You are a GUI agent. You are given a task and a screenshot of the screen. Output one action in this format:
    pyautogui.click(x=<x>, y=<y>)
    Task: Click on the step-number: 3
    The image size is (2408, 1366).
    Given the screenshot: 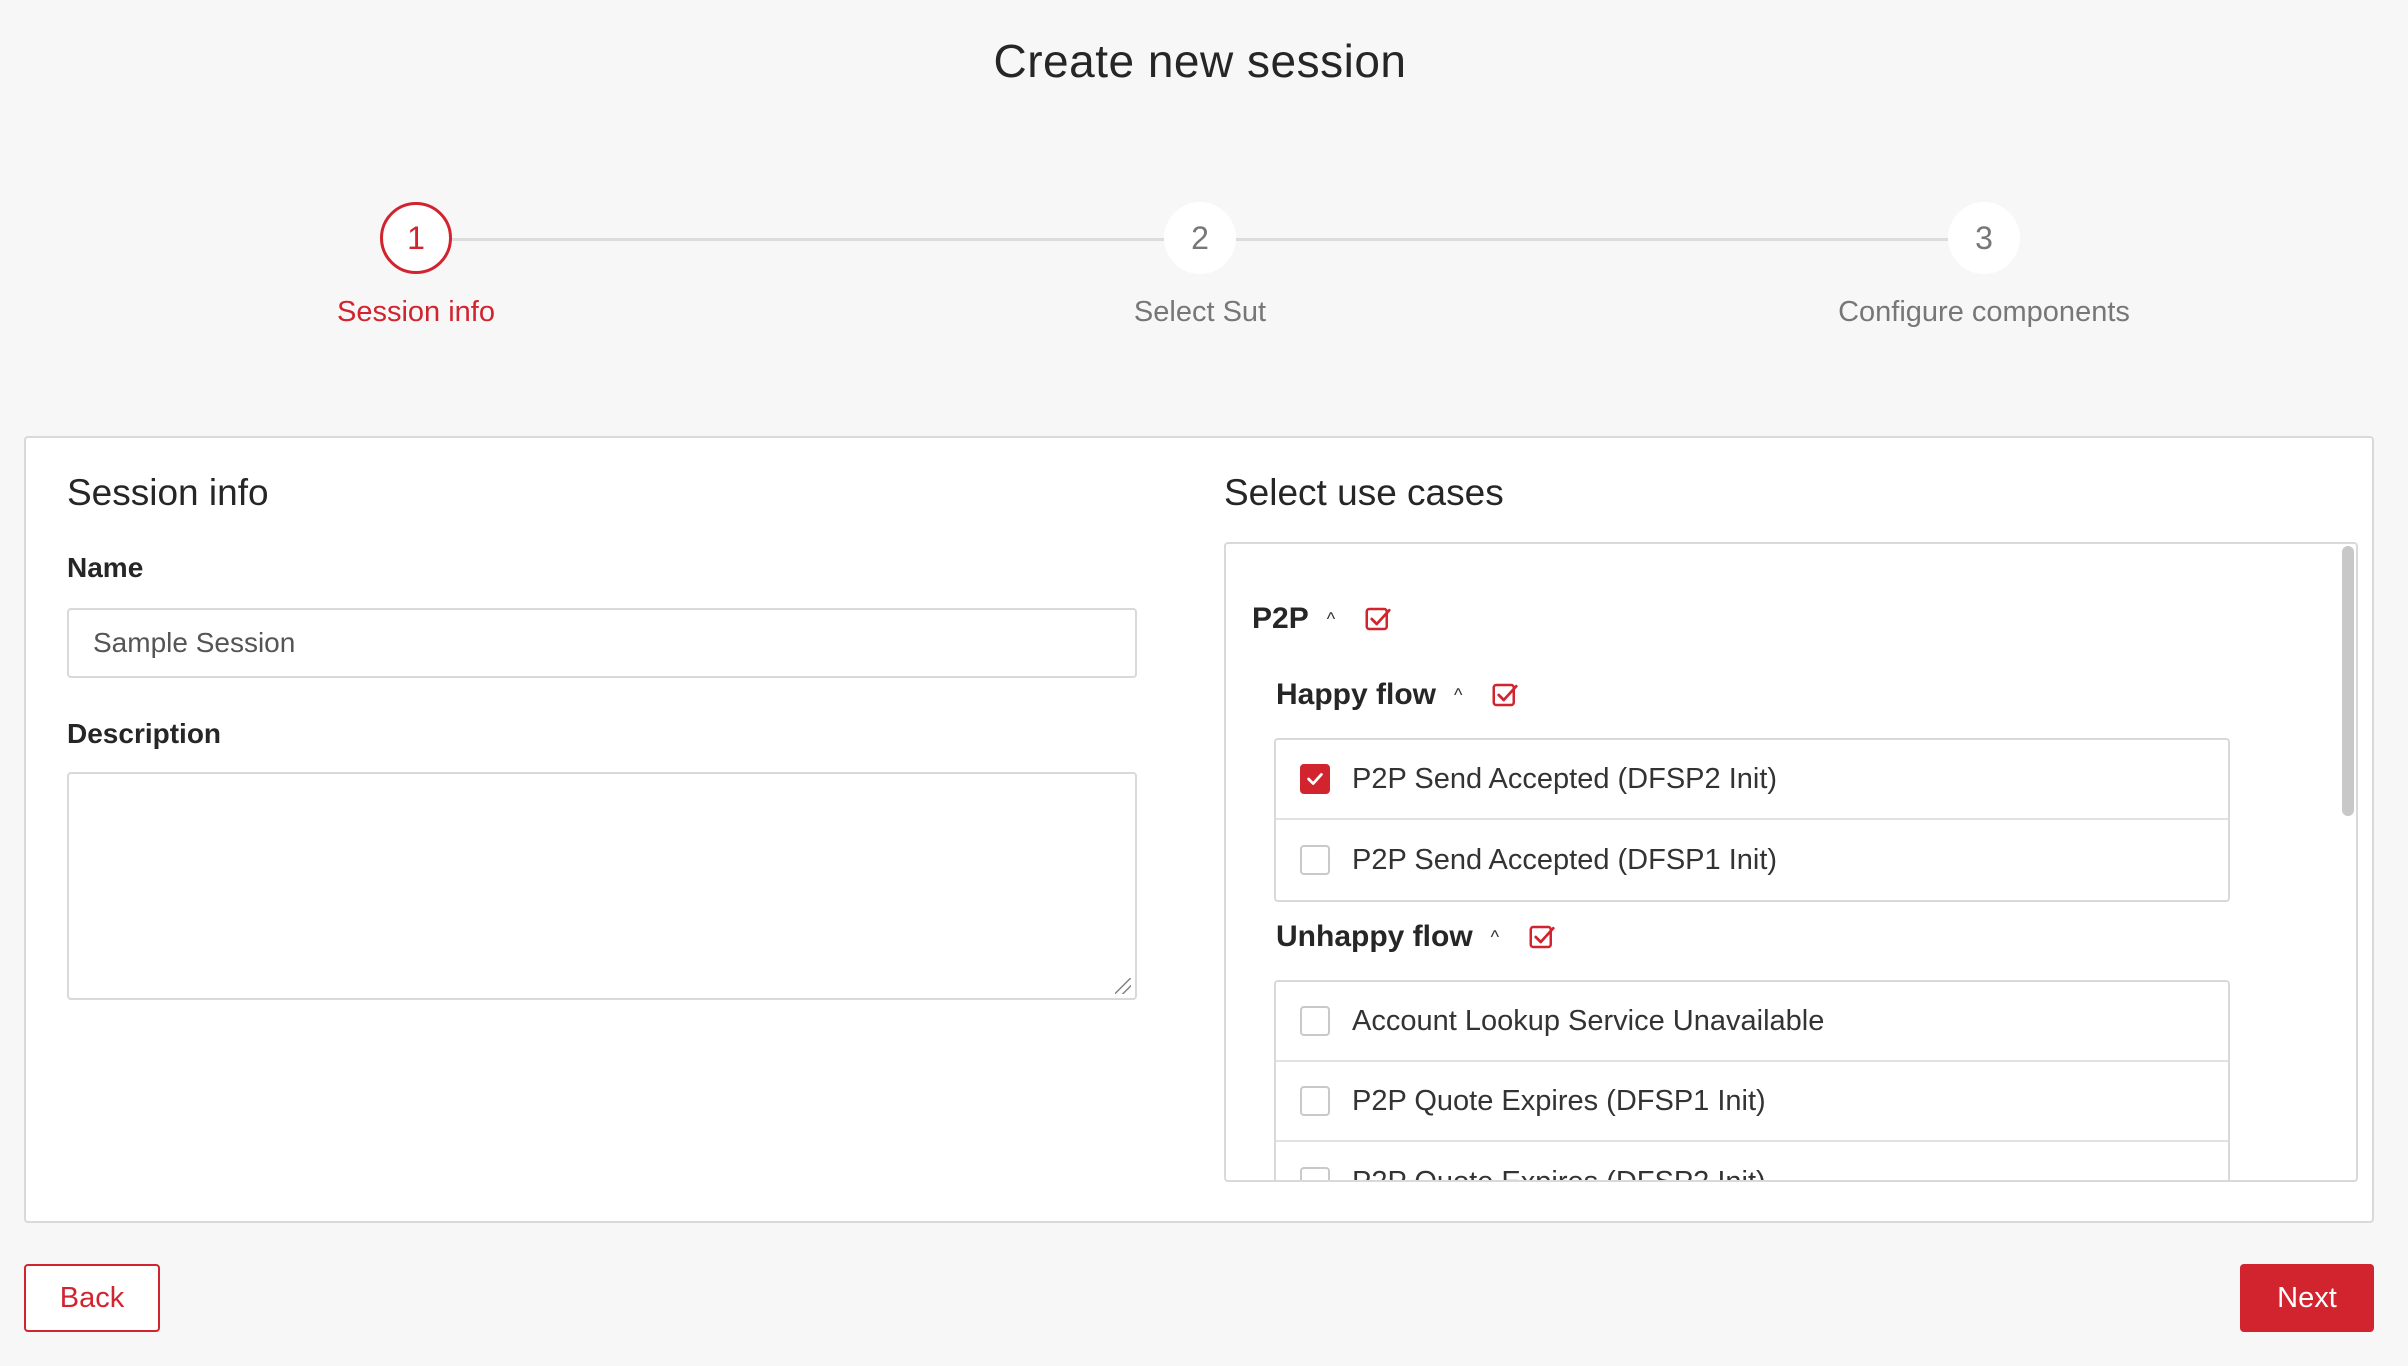 What is the action you would take?
    pyautogui.click(x=1984, y=238)
    